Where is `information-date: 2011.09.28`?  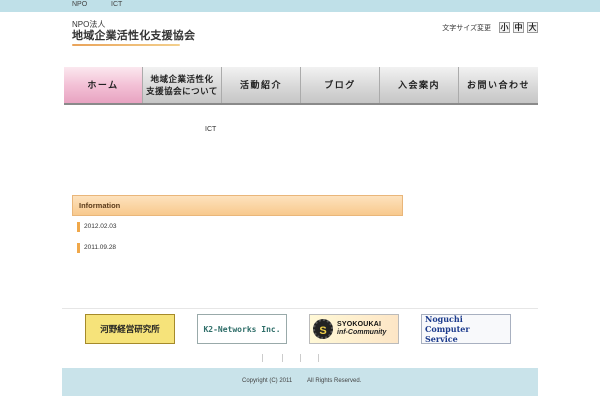
information-date: 2011.09.28 is located at coordinates (96, 248).